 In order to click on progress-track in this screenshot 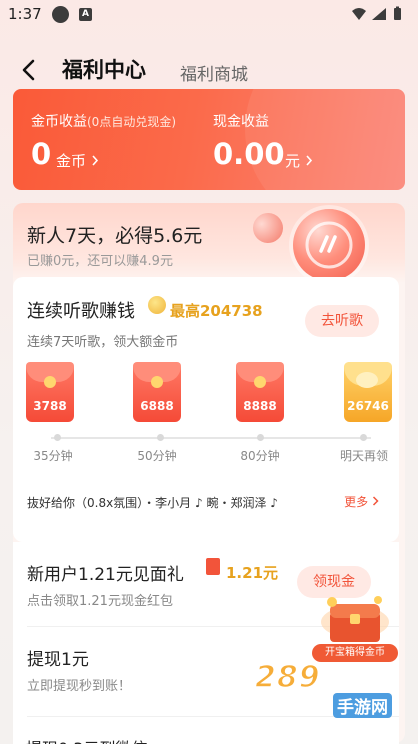, I will do `click(211, 438)`.